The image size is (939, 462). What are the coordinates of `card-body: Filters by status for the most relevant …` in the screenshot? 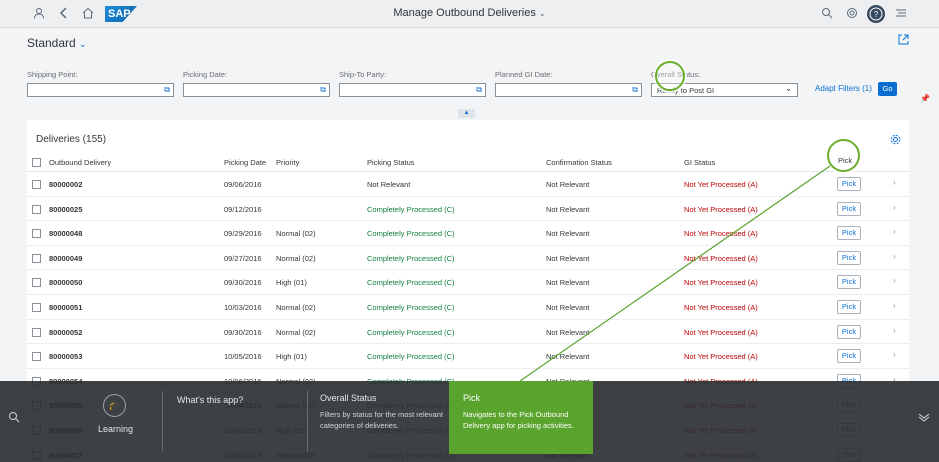 It's located at (381, 420).